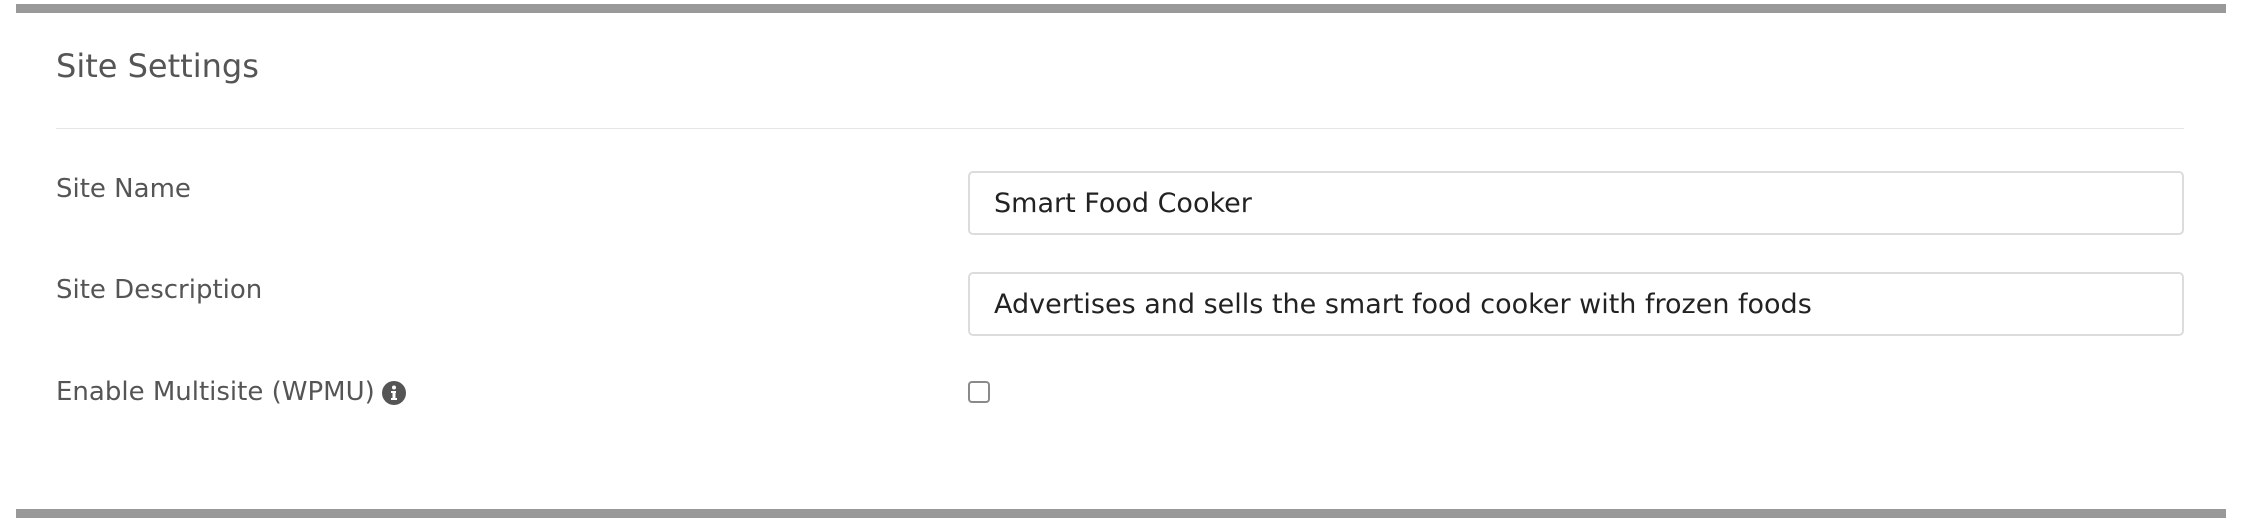 This screenshot has height=524, width=2242. Describe the element at coordinates (157, 66) in the screenshot. I see `panel-title: Site Settings` at that location.